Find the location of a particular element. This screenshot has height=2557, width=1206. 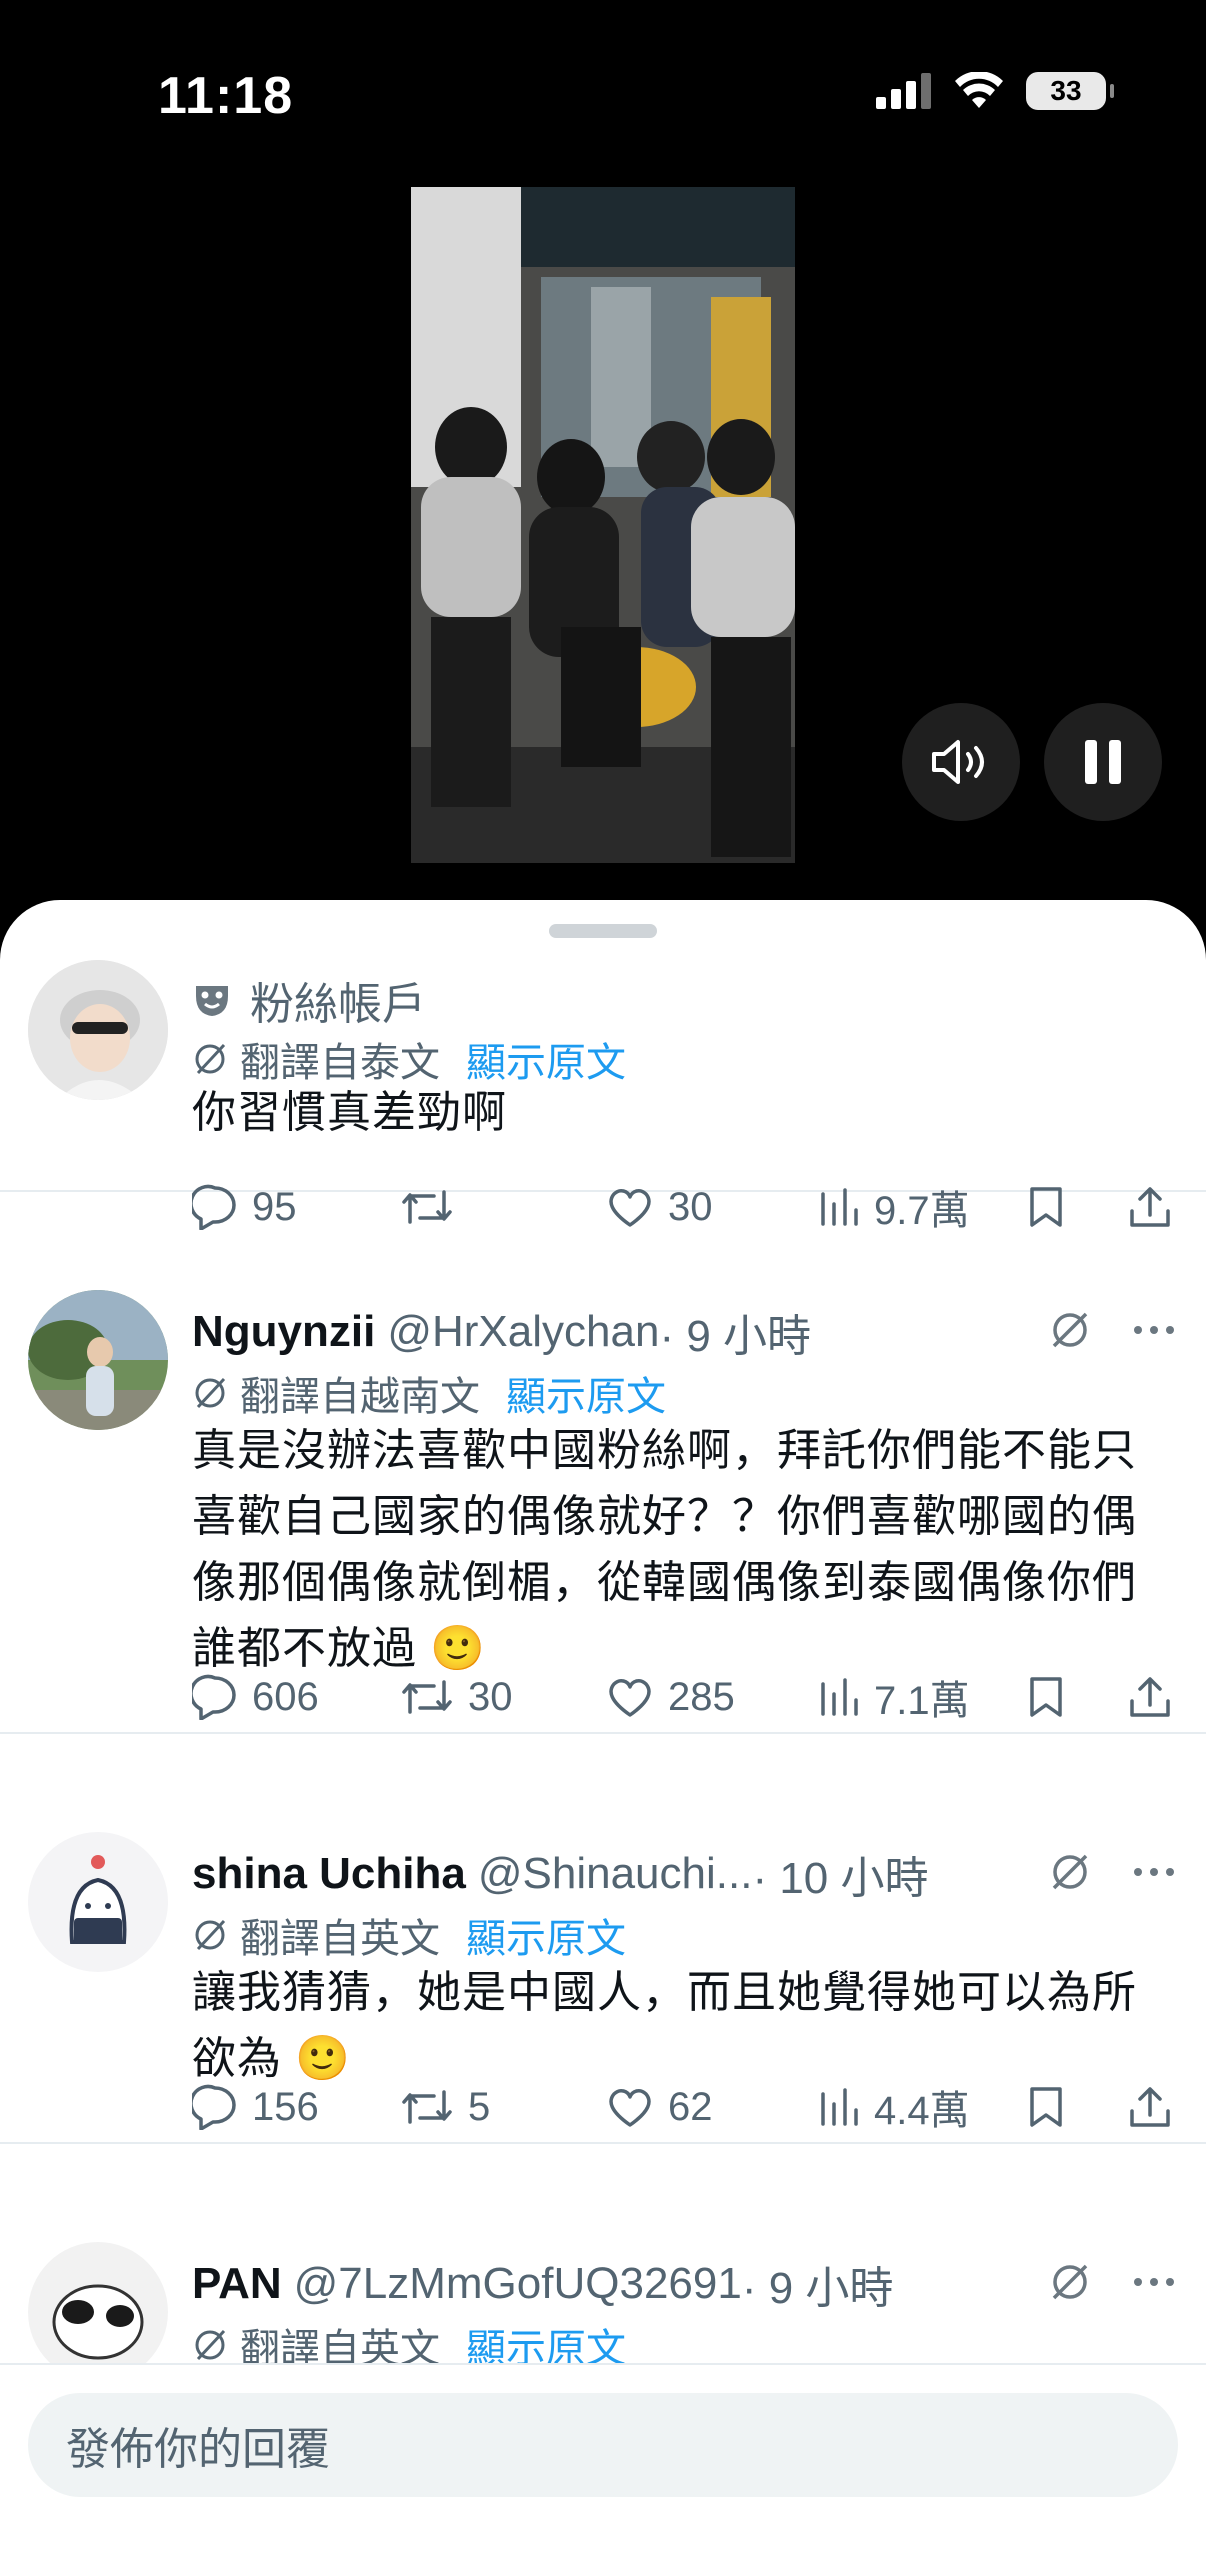

author-line: PAN @7LzMmGofUQ32691 · 9 小時 is located at coordinates (542, 2284).